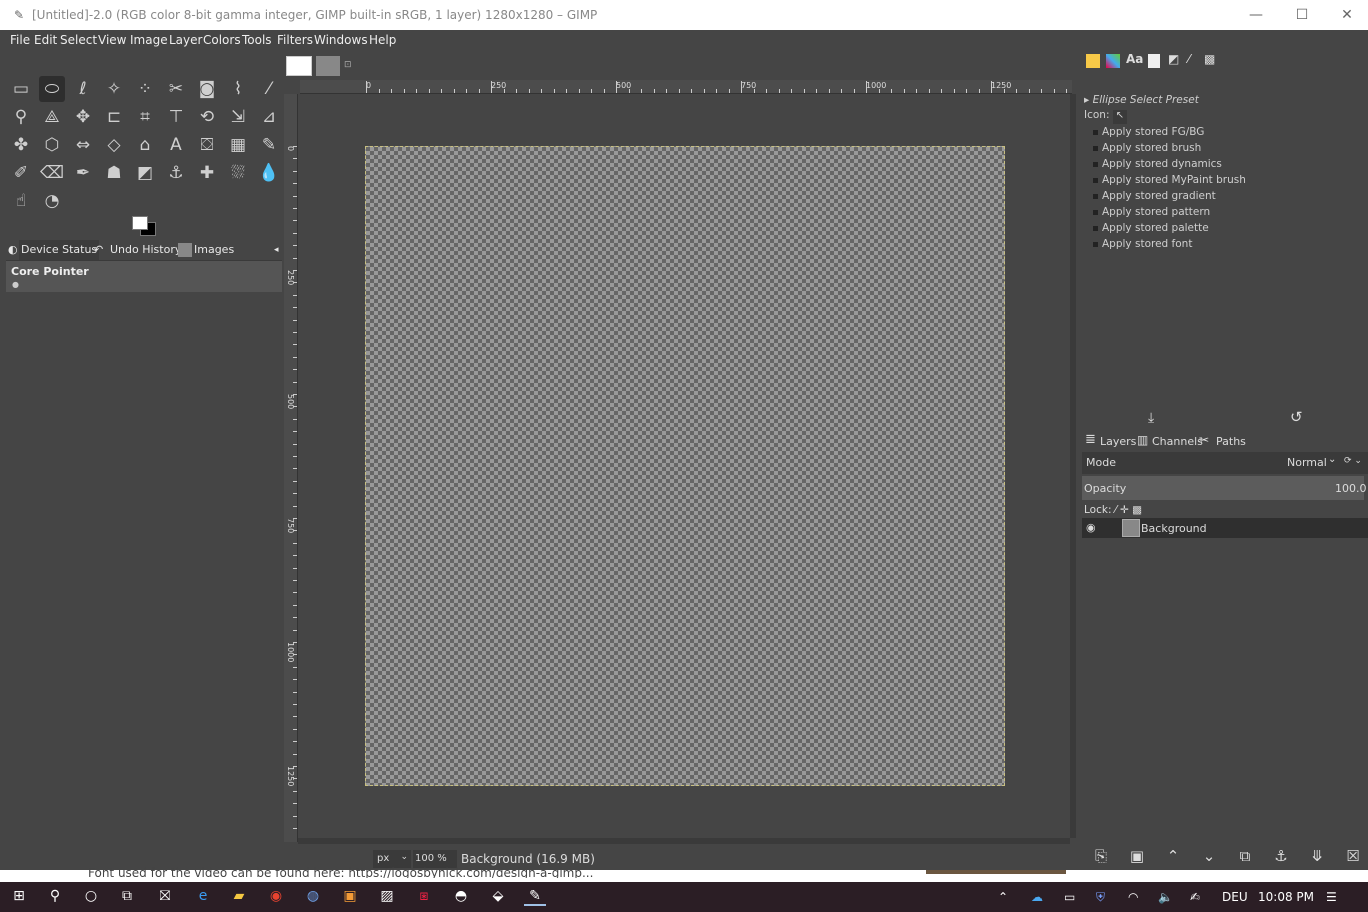 The width and height of the screenshot is (1368, 912). I want to click on zoom-icon: ⚲, so click(21, 117).